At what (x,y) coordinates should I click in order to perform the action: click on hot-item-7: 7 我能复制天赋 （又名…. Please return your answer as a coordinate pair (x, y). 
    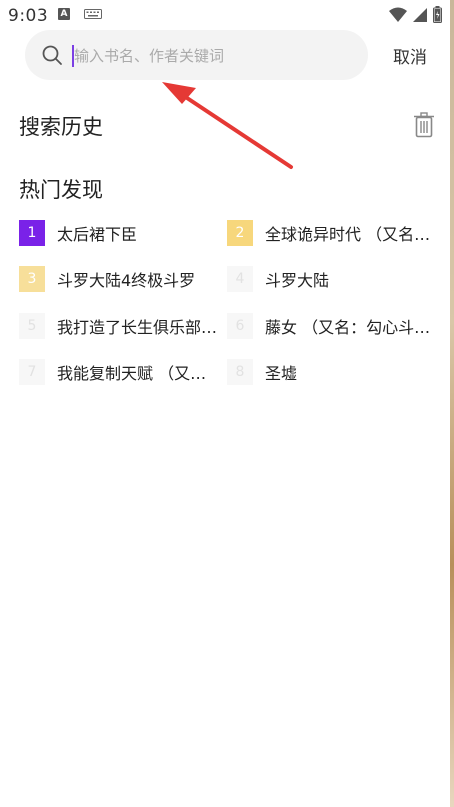
    Looking at the image, I should click on (118, 372).